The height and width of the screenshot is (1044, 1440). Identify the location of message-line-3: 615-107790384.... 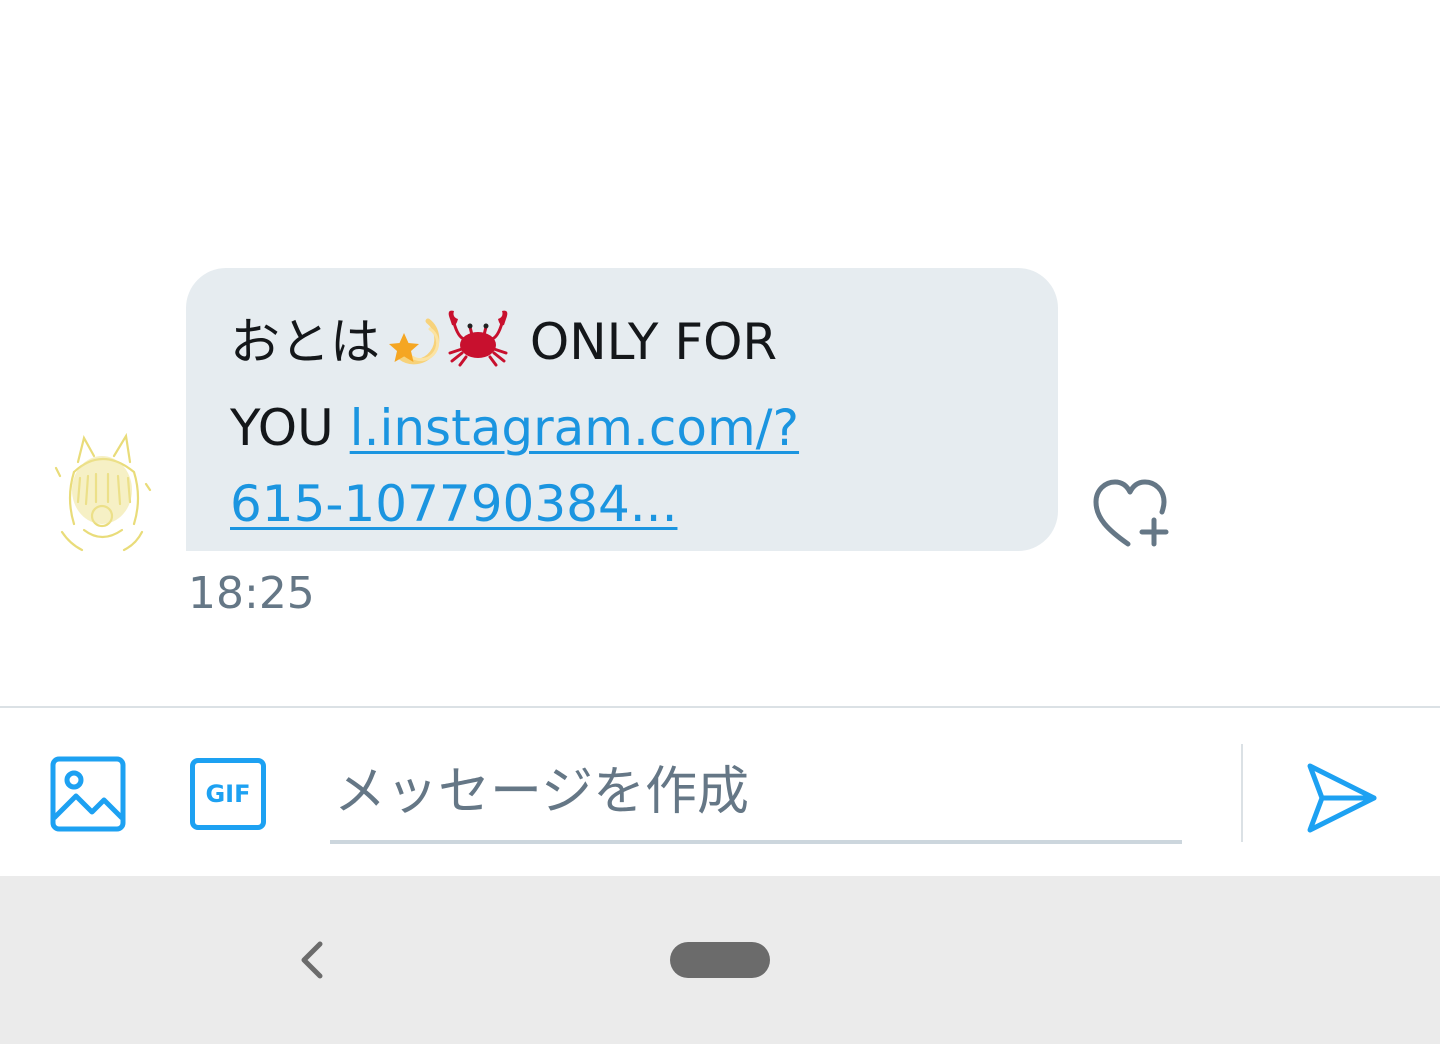
(624, 504).